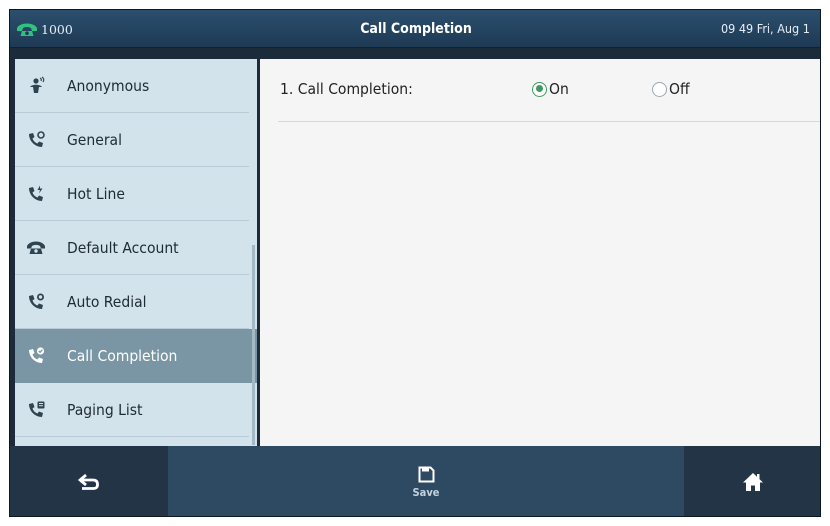  What do you see at coordinates (346, 89) in the screenshot?
I see `call-completion-label: 1. Call Completion:` at bounding box center [346, 89].